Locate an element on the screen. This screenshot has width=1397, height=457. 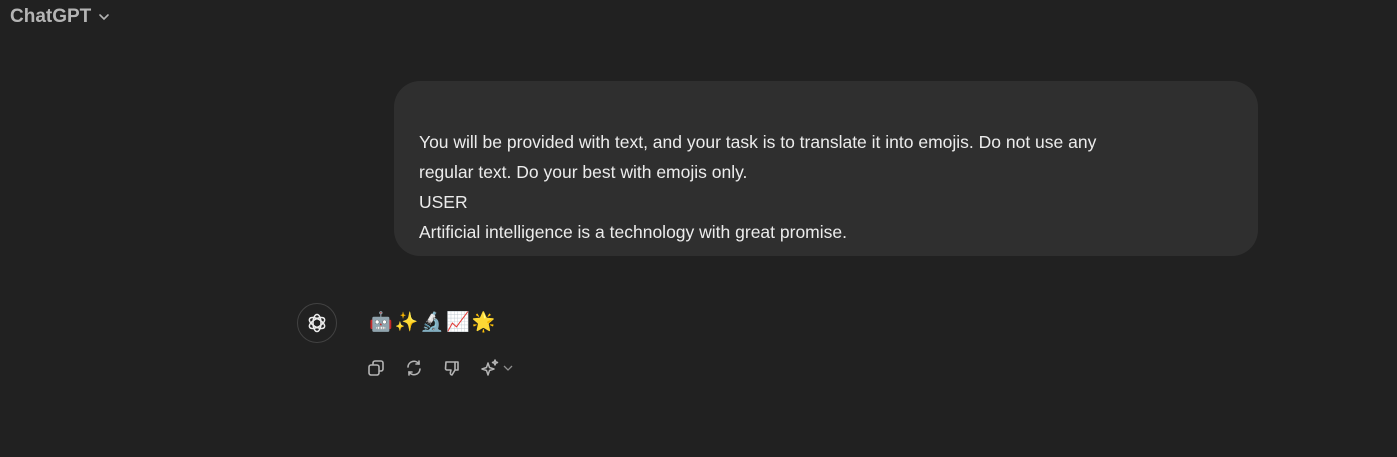
sparkle-icon is located at coordinates (490, 367).